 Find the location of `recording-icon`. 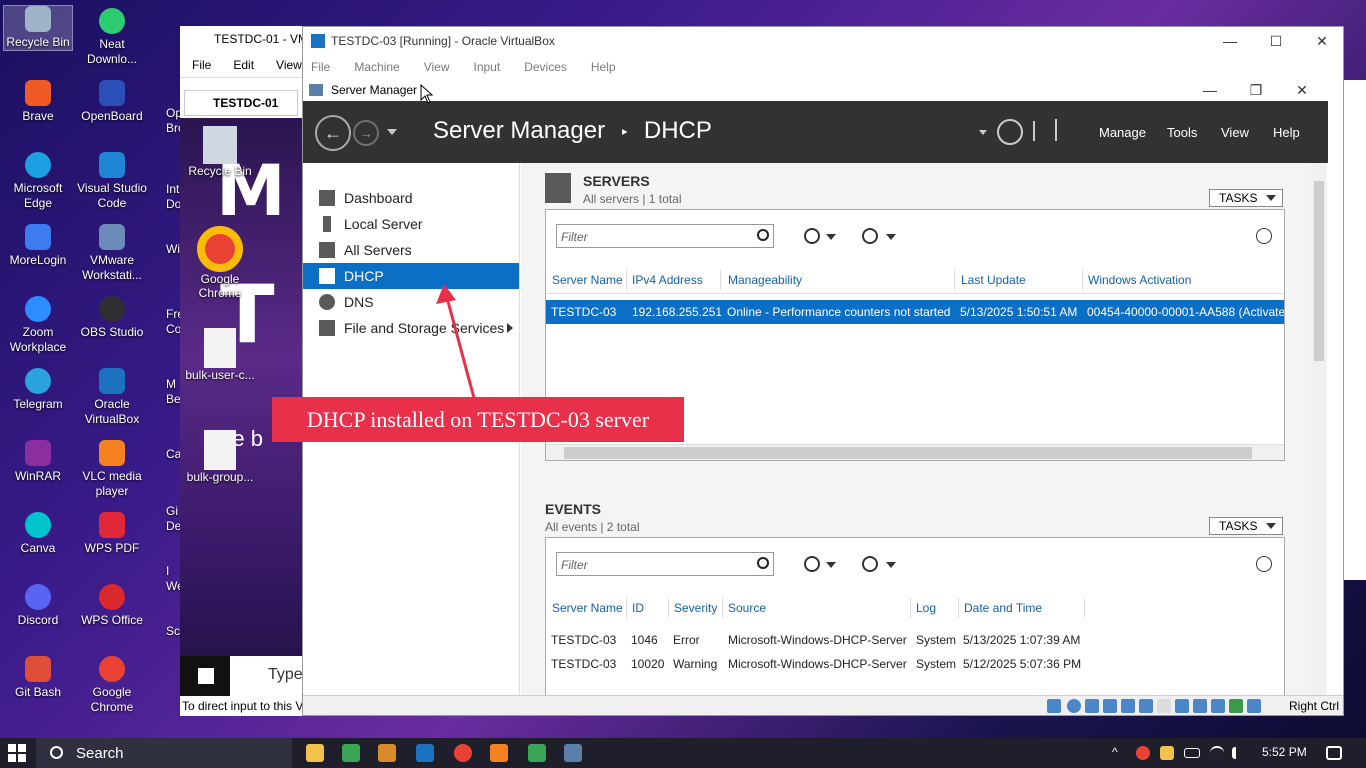

recording-icon is located at coordinates (1200, 706).